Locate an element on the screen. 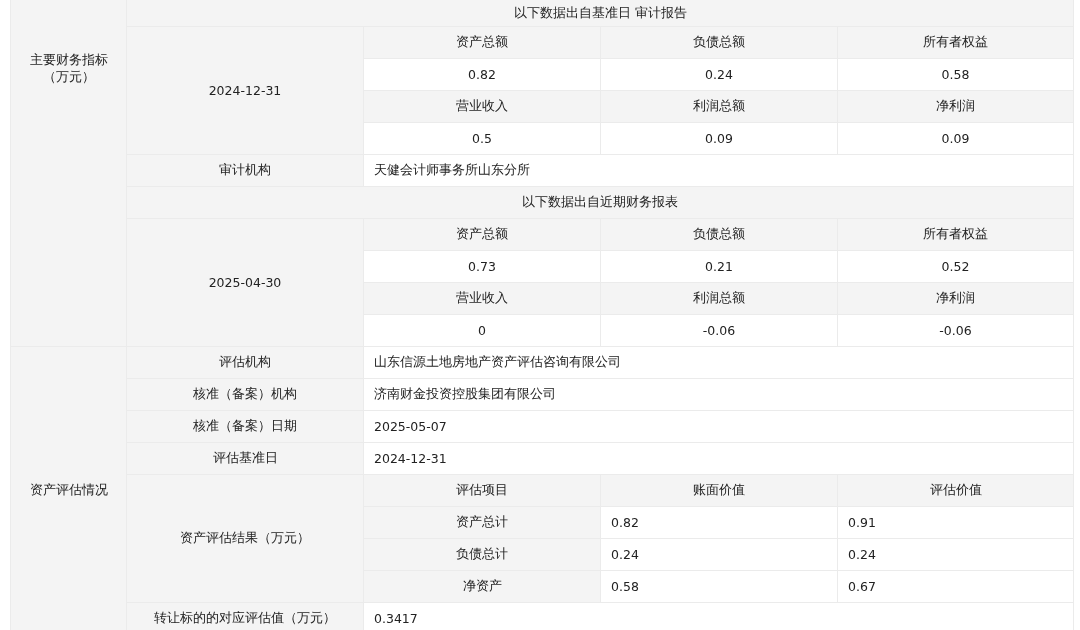  book-value: 0.82 is located at coordinates (719, 522).